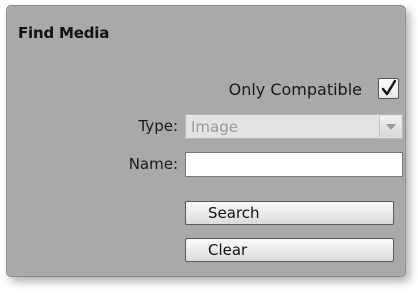 The image size is (418, 295). I want to click on only-compatible-checkbox, so click(388, 88).